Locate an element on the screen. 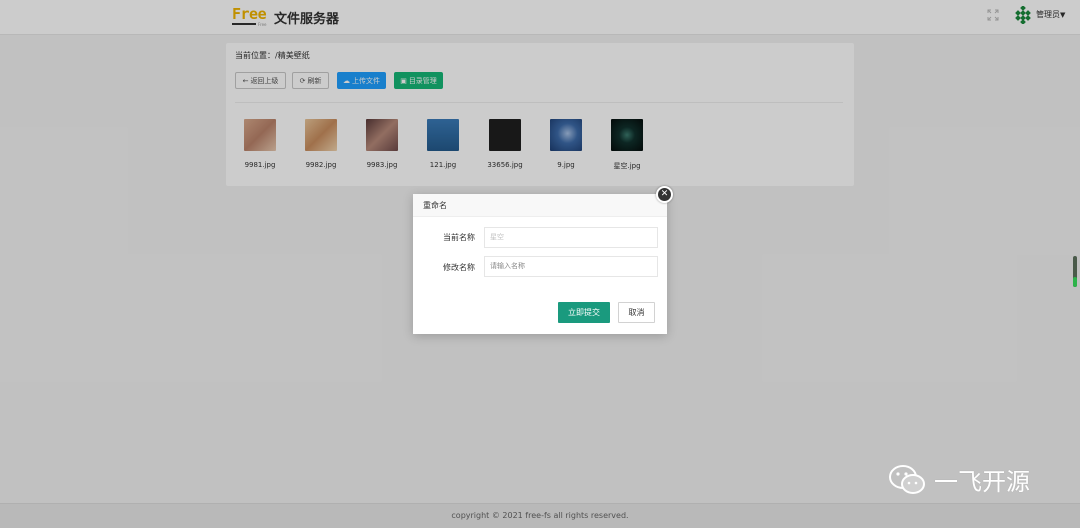 The height and width of the screenshot is (528, 1080). cancel-button: 取消 is located at coordinates (636, 312).